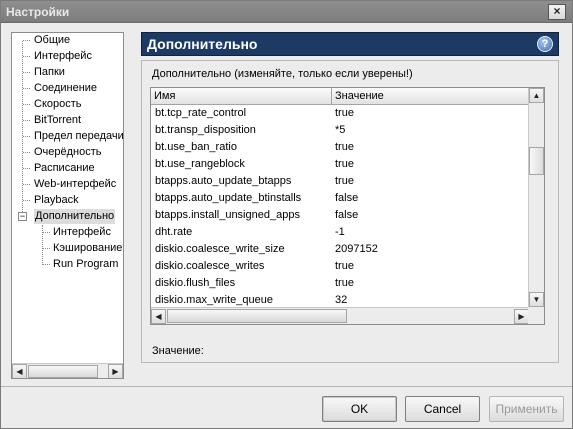  What do you see at coordinates (201, 113) in the screenshot?
I see `setting-name: bt.tcp_rate_control` at bounding box center [201, 113].